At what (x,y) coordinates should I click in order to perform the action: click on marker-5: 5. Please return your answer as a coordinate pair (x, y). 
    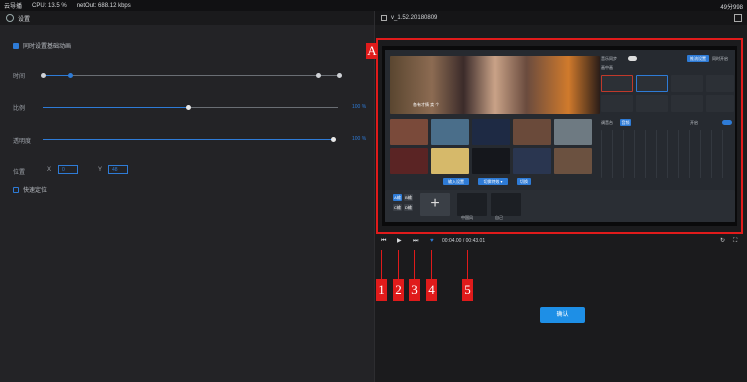
    Looking at the image, I should click on (467, 290).